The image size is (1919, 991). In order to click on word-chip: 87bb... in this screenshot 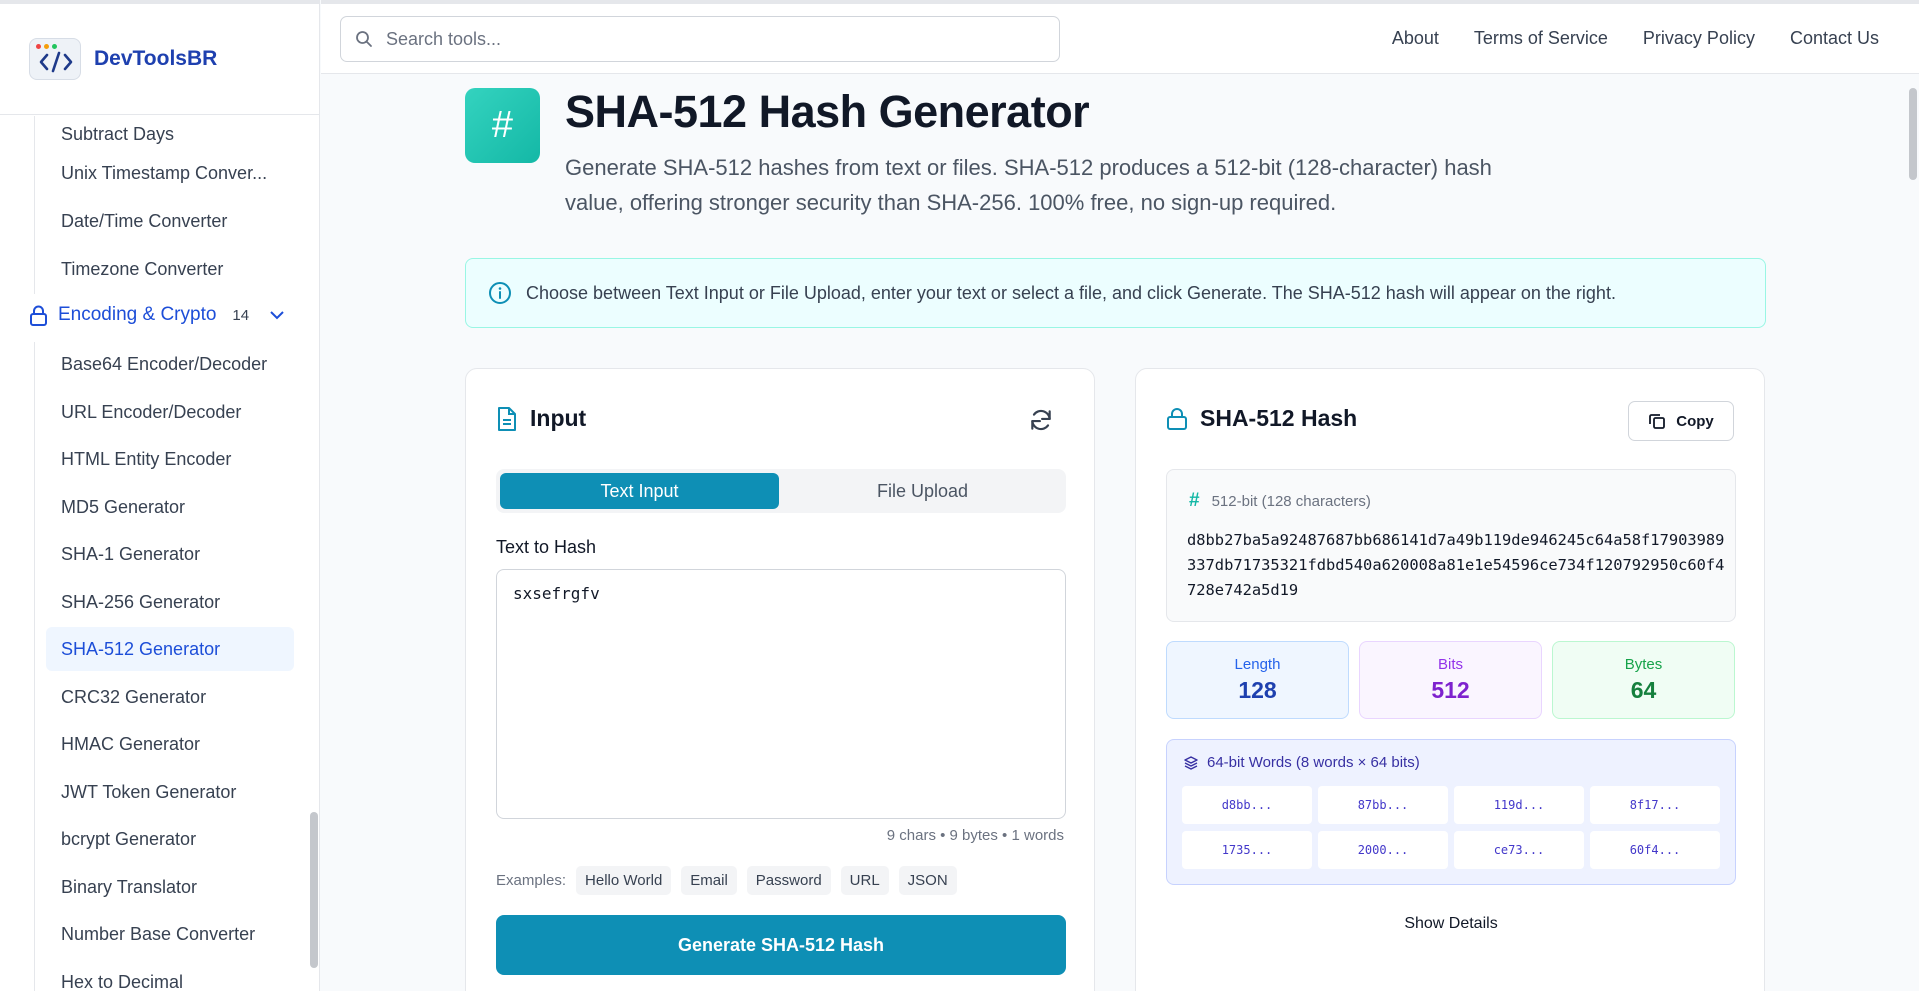, I will do `click(1383, 805)`.